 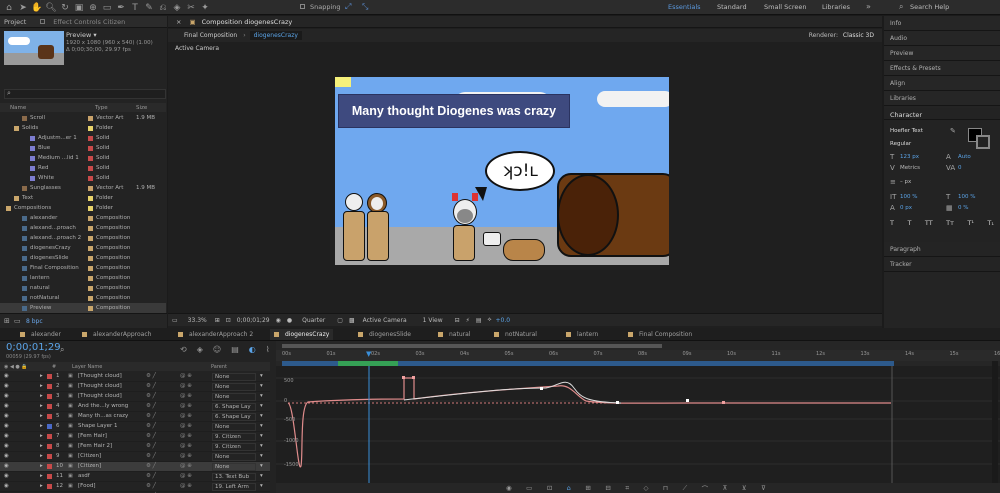 I want to click on crumb-final-composition: Final Composition, so click(x=210, y=35).